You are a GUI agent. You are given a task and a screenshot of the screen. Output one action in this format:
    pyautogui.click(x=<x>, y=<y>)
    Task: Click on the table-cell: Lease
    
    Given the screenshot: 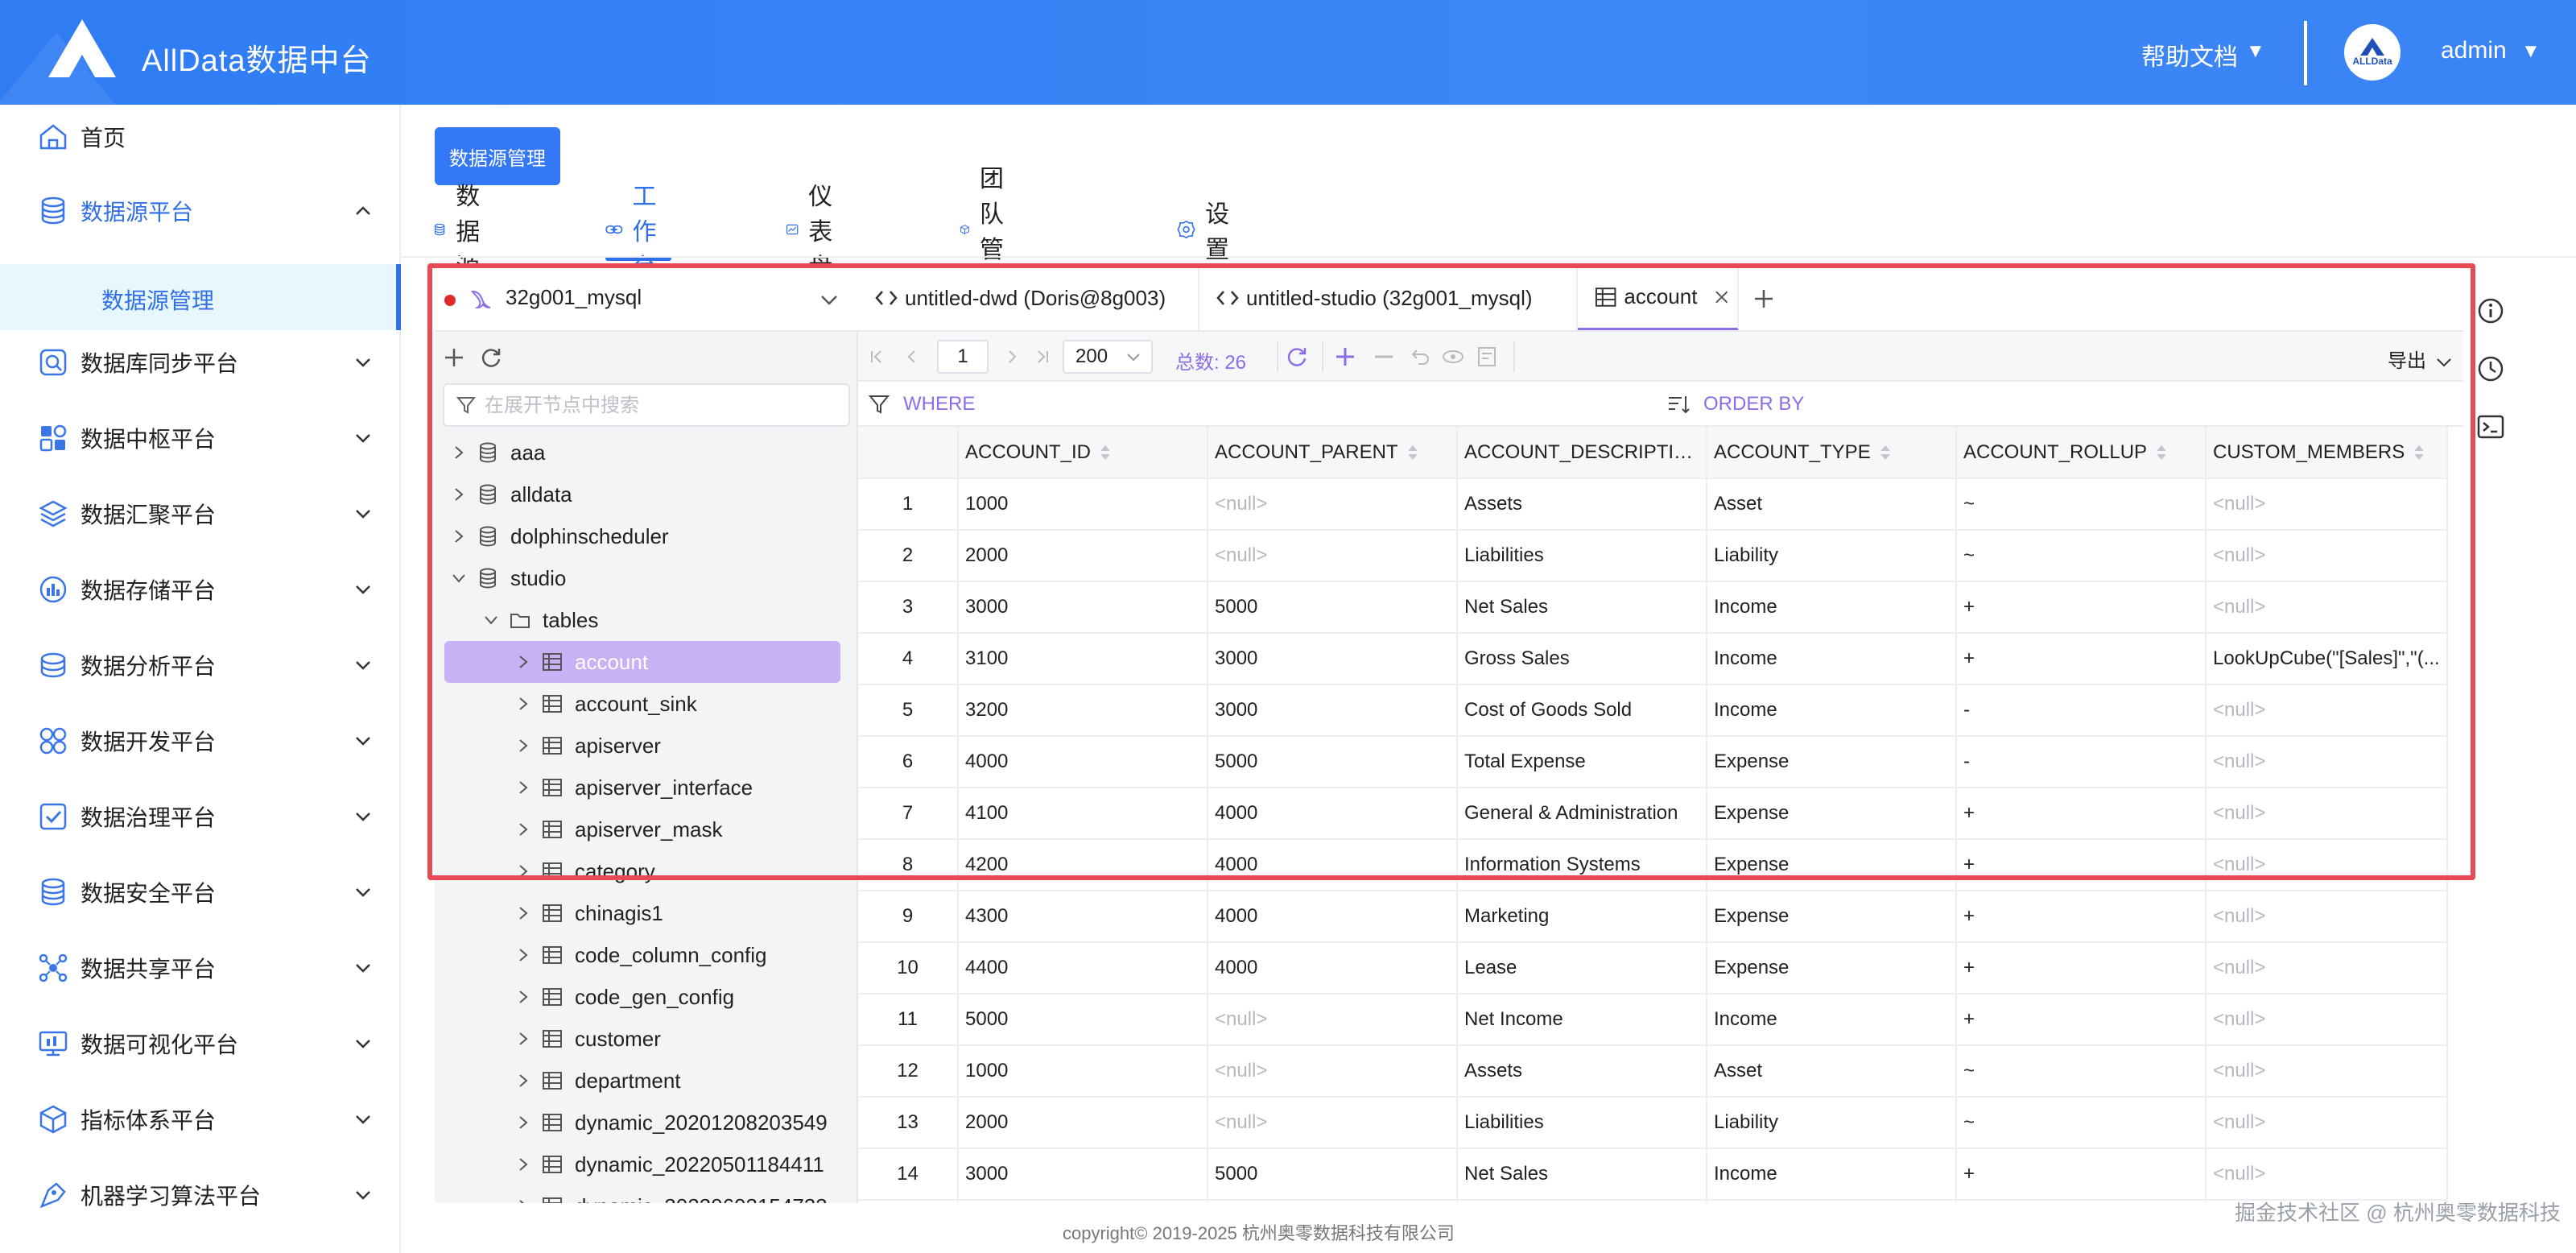 What is the action you would take?
    pyautogui.click(x=1582, y=969)
    